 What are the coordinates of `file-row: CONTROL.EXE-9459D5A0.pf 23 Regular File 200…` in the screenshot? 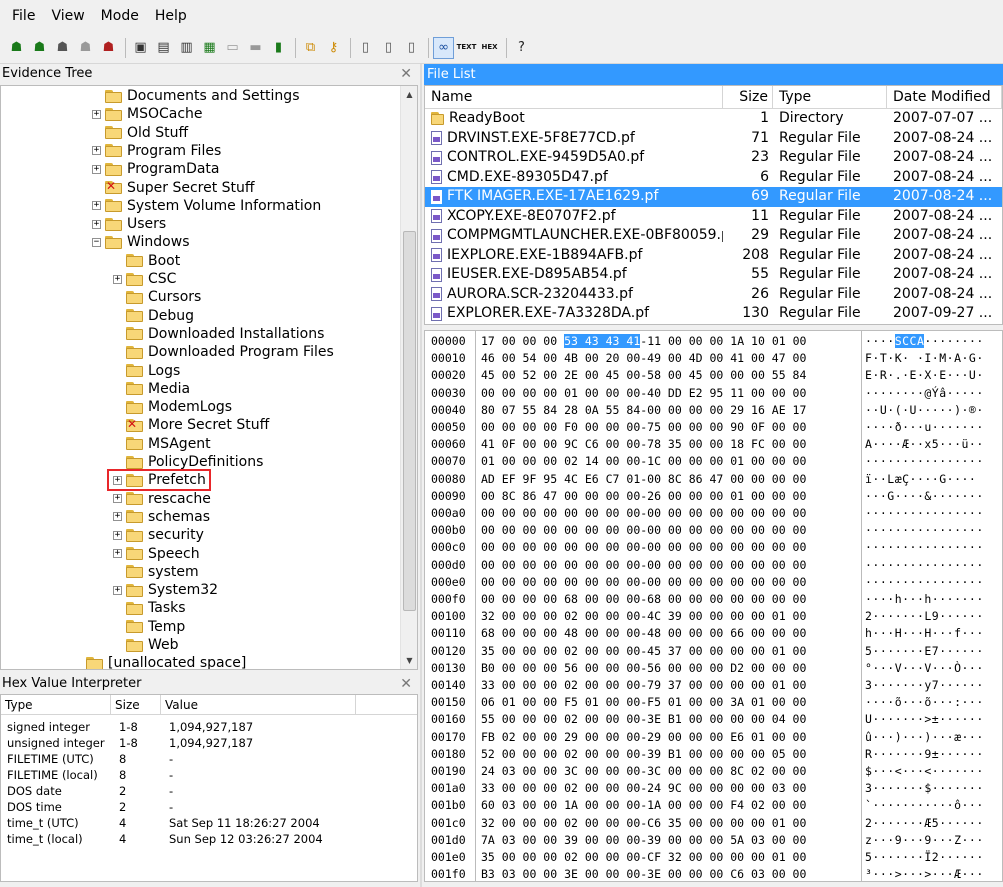 It's located at (713, 158).